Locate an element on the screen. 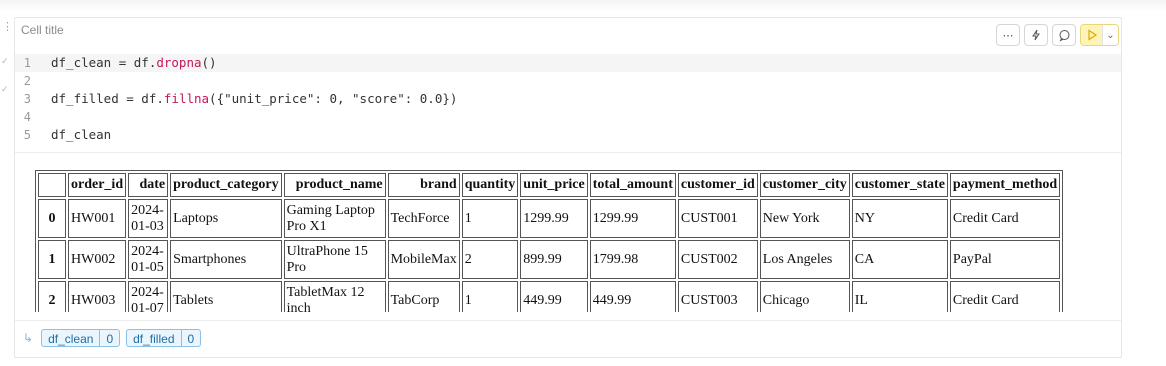 The width and height of the screenshot is (1166, 366). table-cell: Los Angeles is located at coordinates (804, 259).